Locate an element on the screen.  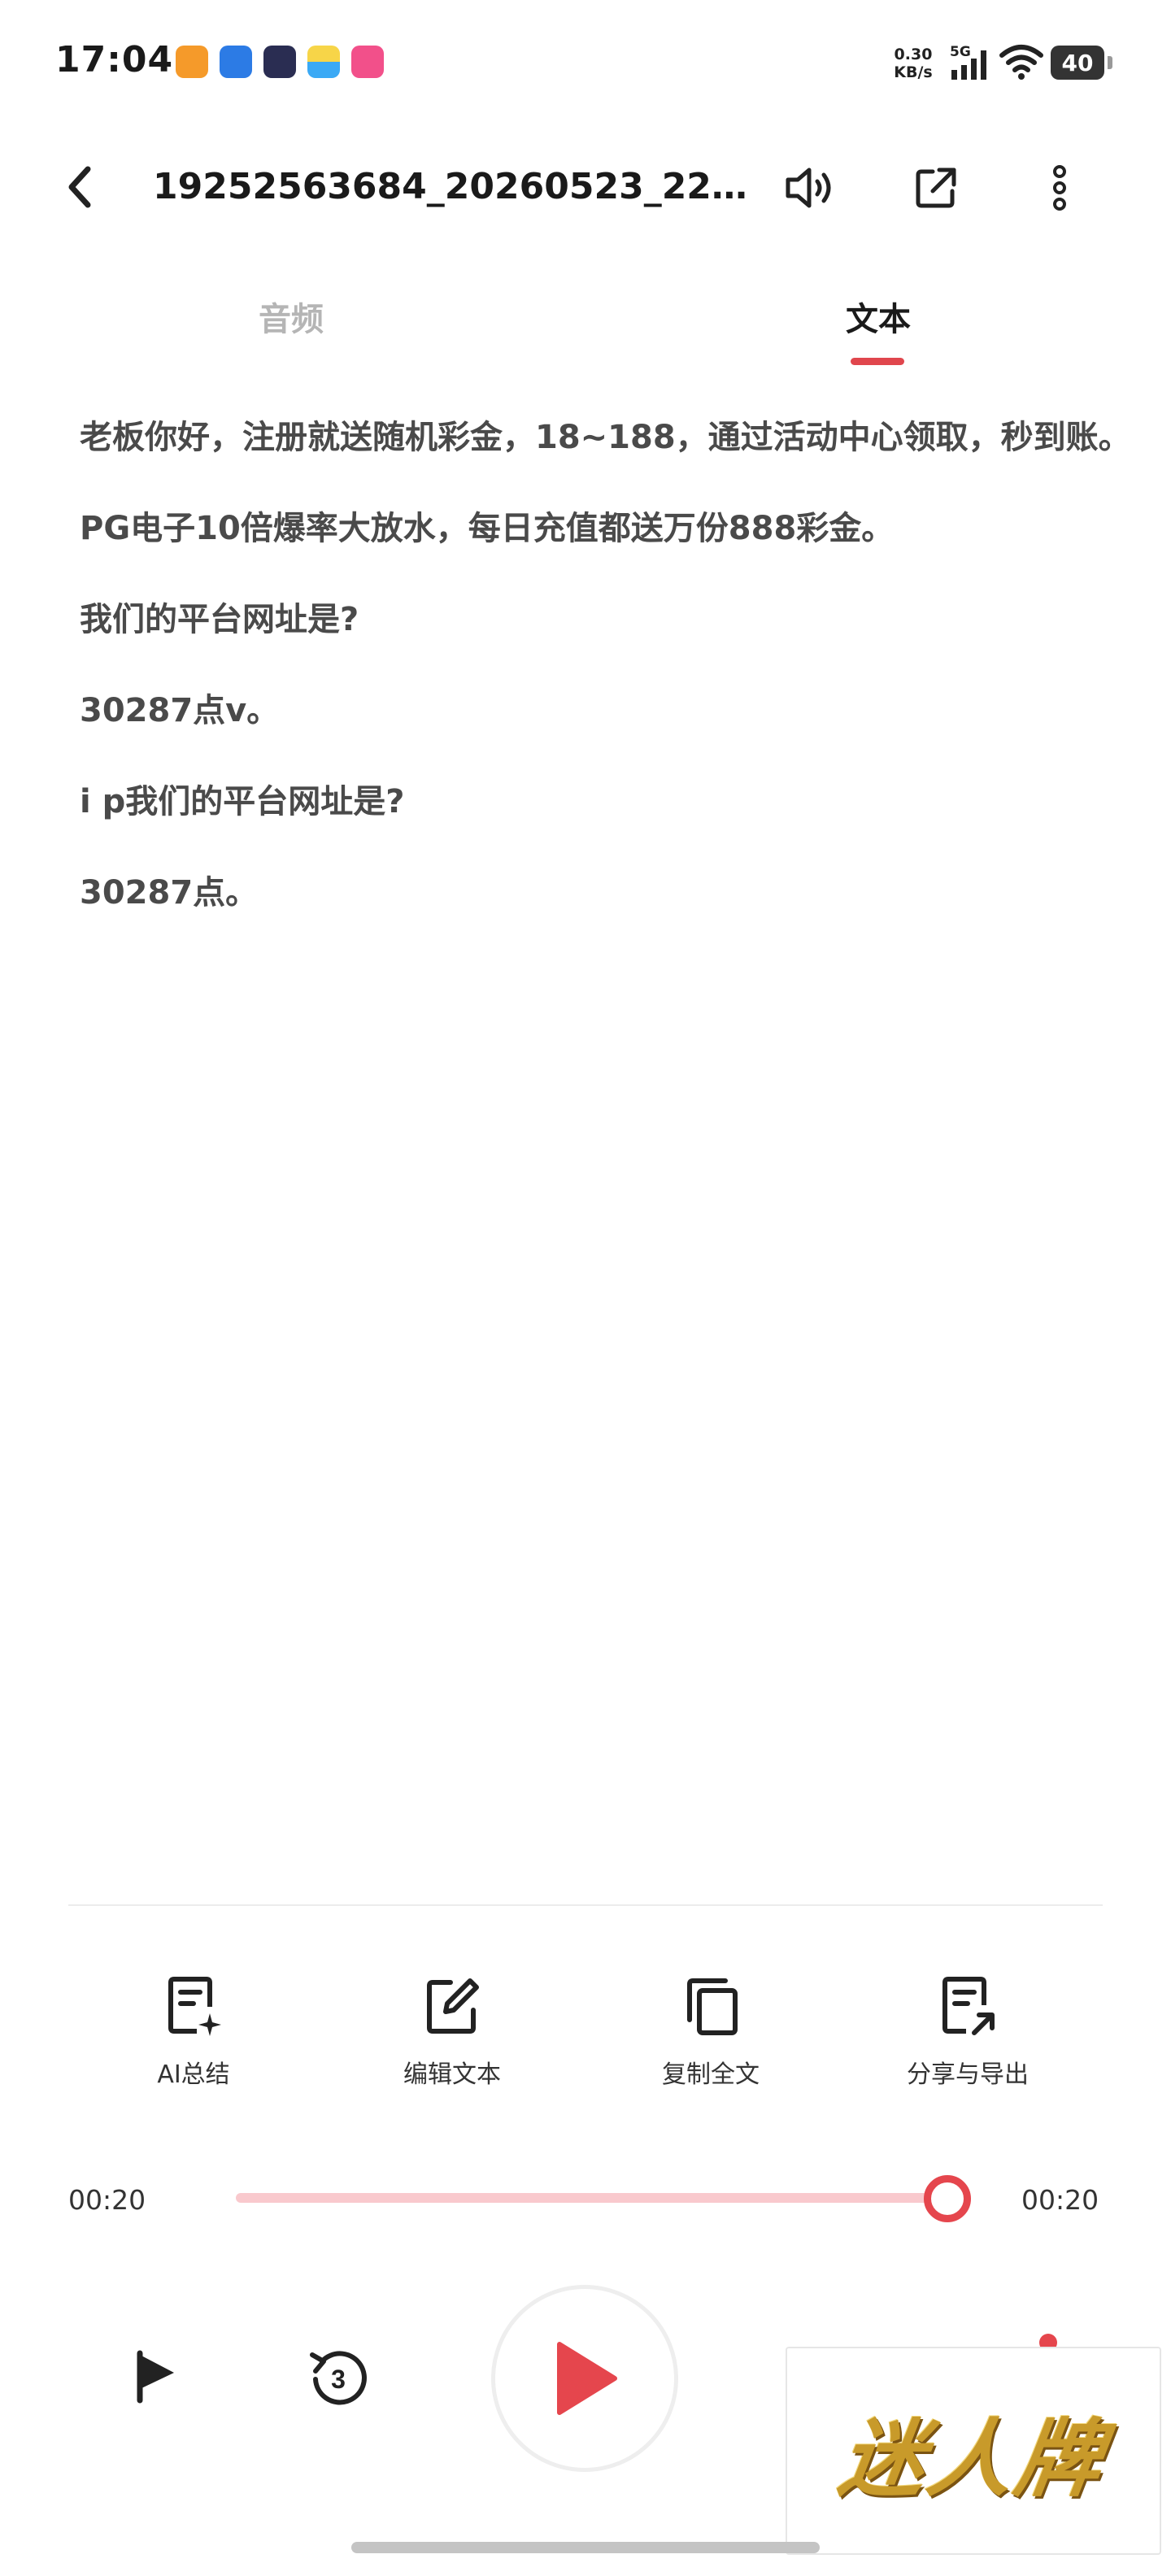
recruit-app-icon is located at coordinates (236, 62).